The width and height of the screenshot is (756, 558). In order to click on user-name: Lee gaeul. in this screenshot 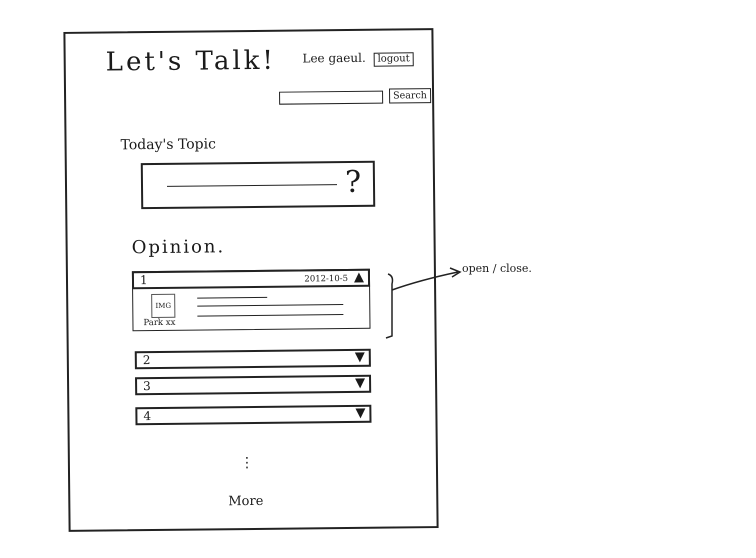, I will do `click(334, 58)`.